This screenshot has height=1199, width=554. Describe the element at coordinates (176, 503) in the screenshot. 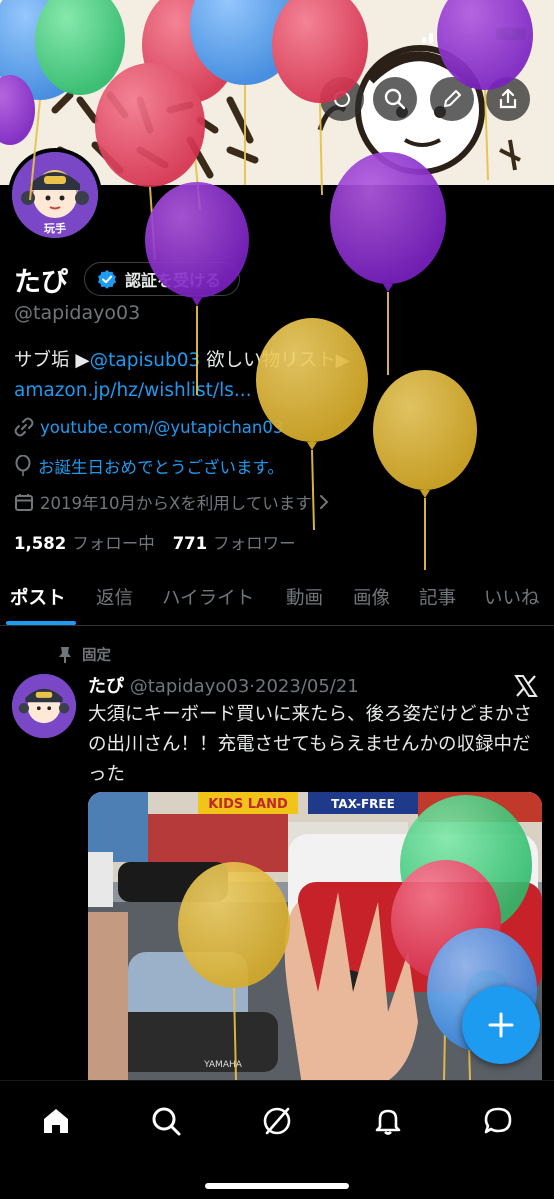

I see `joined-text: 2019年10月からXを利用しています` at that location.